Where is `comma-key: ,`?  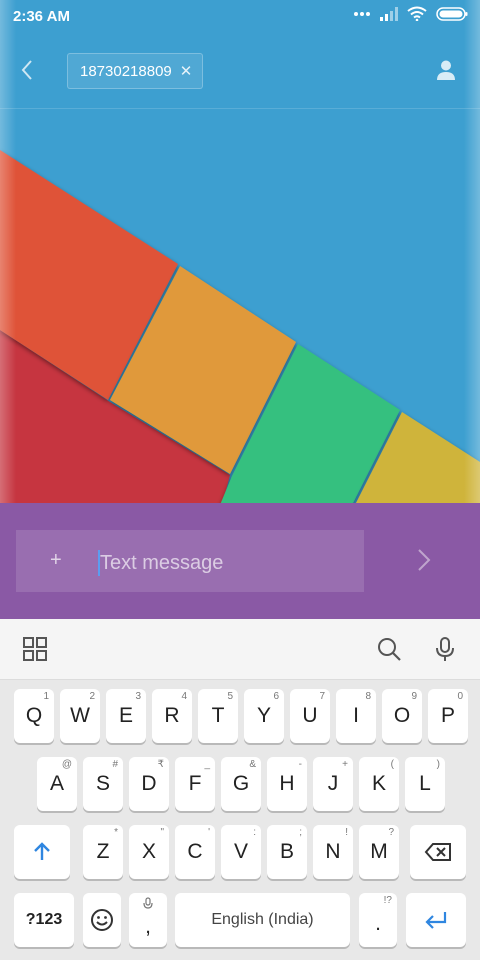 comma-key: , is located at coordinates (148, 920).